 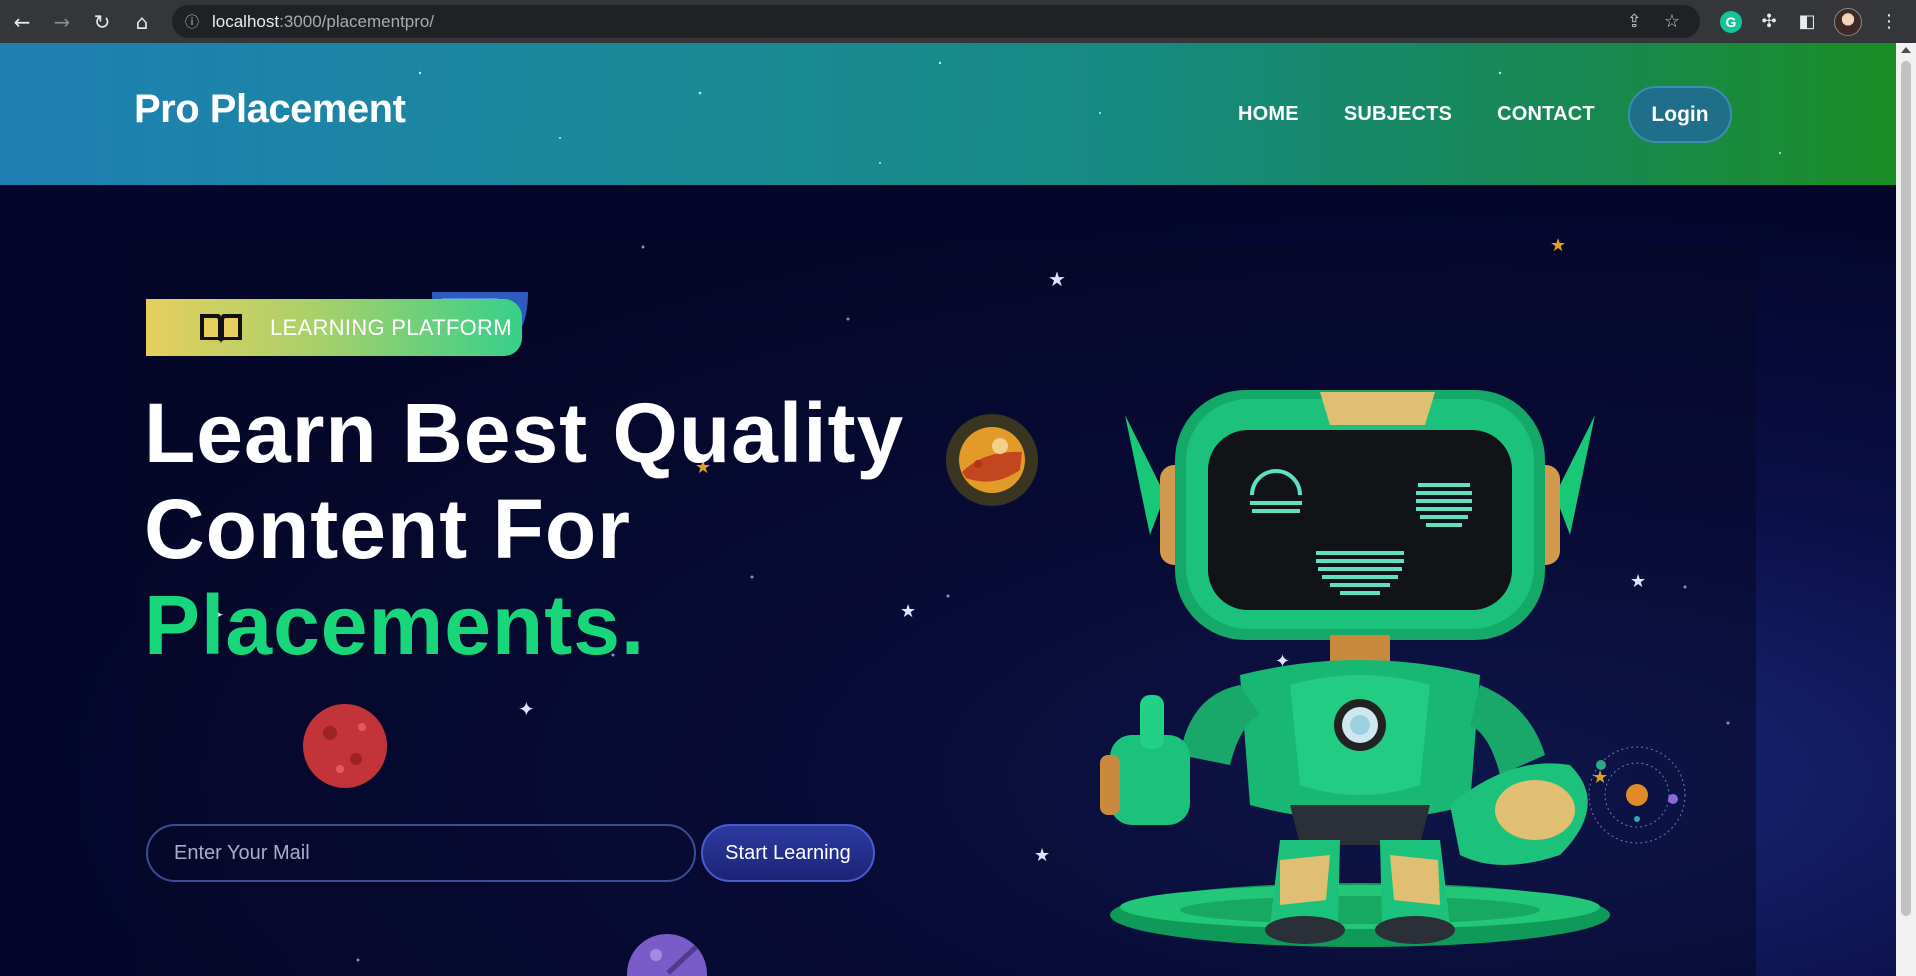 I want to click on menu-item-home: HOME, so click(x=1268, y=114).